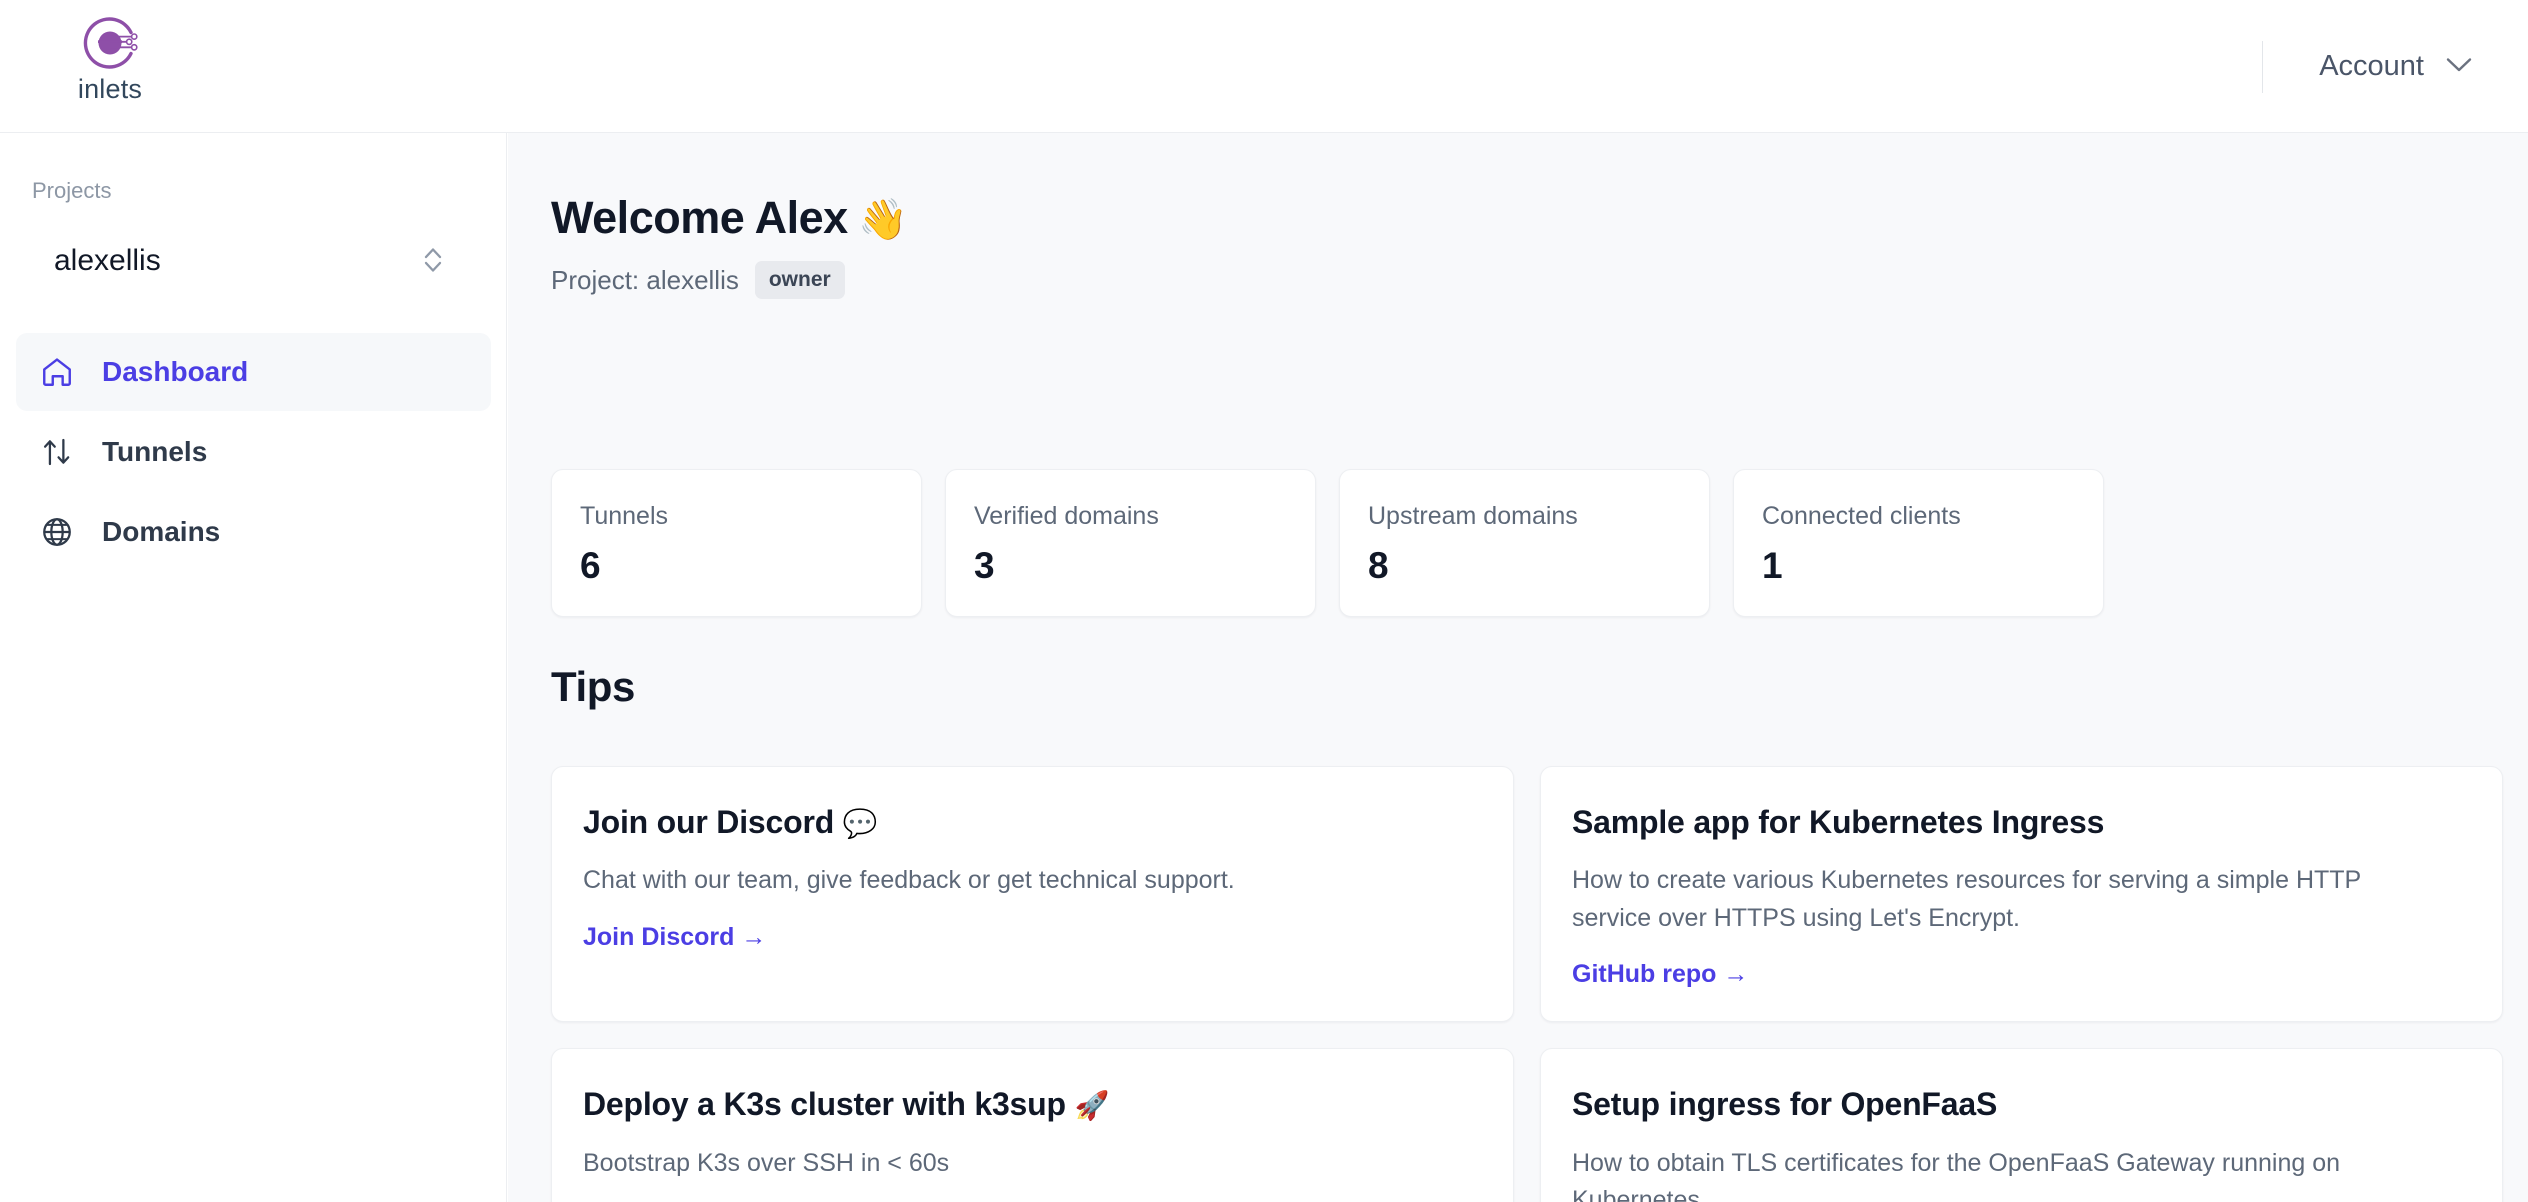 The height and width of the screenshot is (1202, 2528). Describe the element at coordinates (57, 372) in the screenshot. I see `home-icon` at that location.